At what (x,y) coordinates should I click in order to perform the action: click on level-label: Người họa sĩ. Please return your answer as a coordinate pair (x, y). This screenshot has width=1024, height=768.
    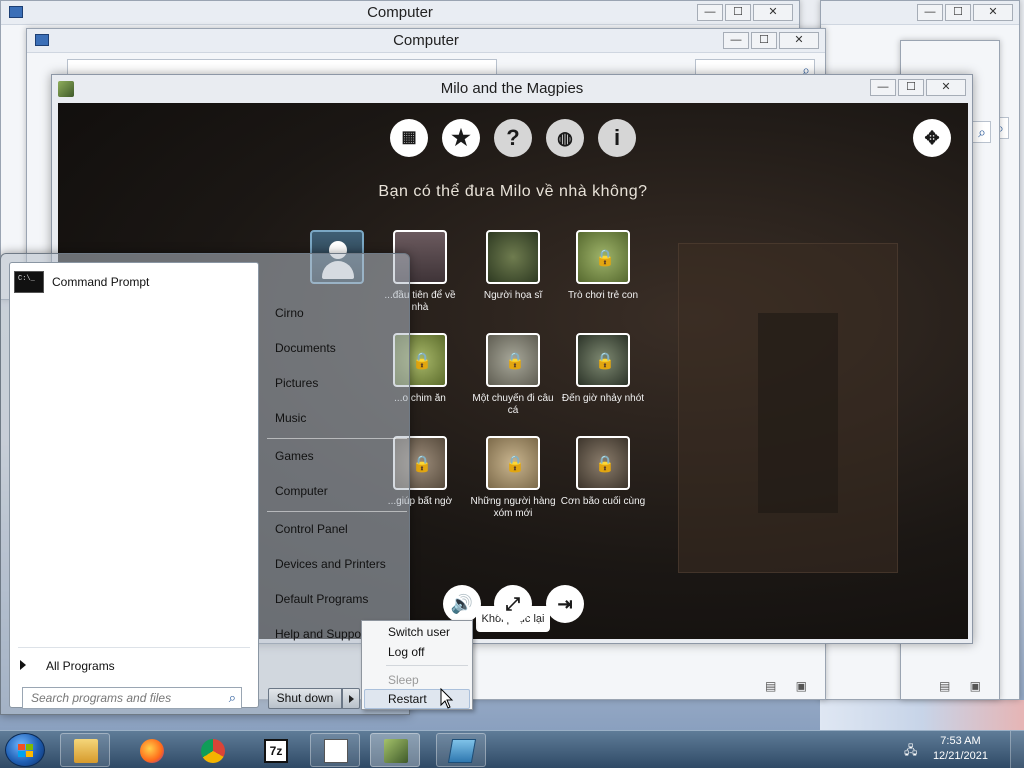
    Looking at the image, I should click on (513, 295).